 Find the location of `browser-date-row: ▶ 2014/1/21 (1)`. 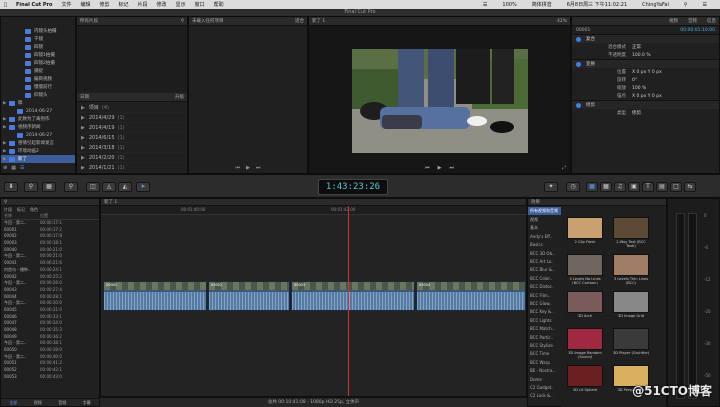

browser-date-row: ▶ 2014/1/21 (1) is located at coordinates (132, 168).